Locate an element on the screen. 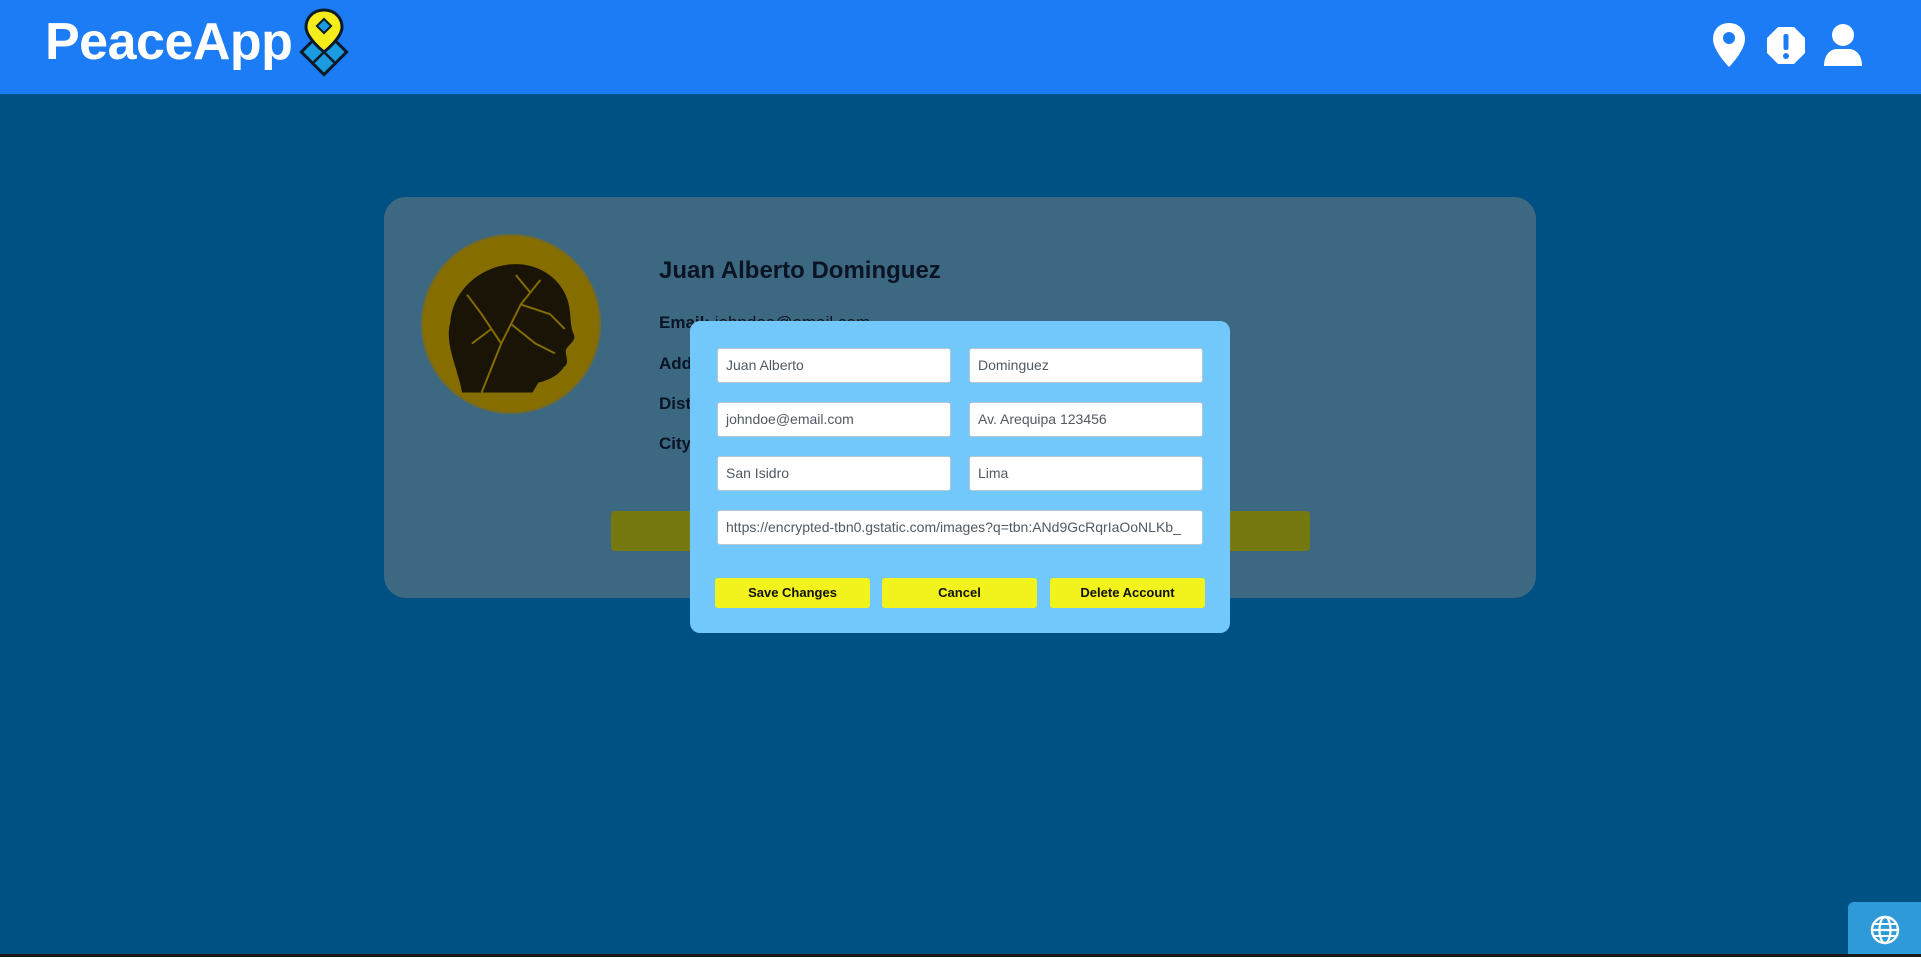 This screenshot has width=1921, height=957. district-input: San Isidro is located at coordinates (834, 473).